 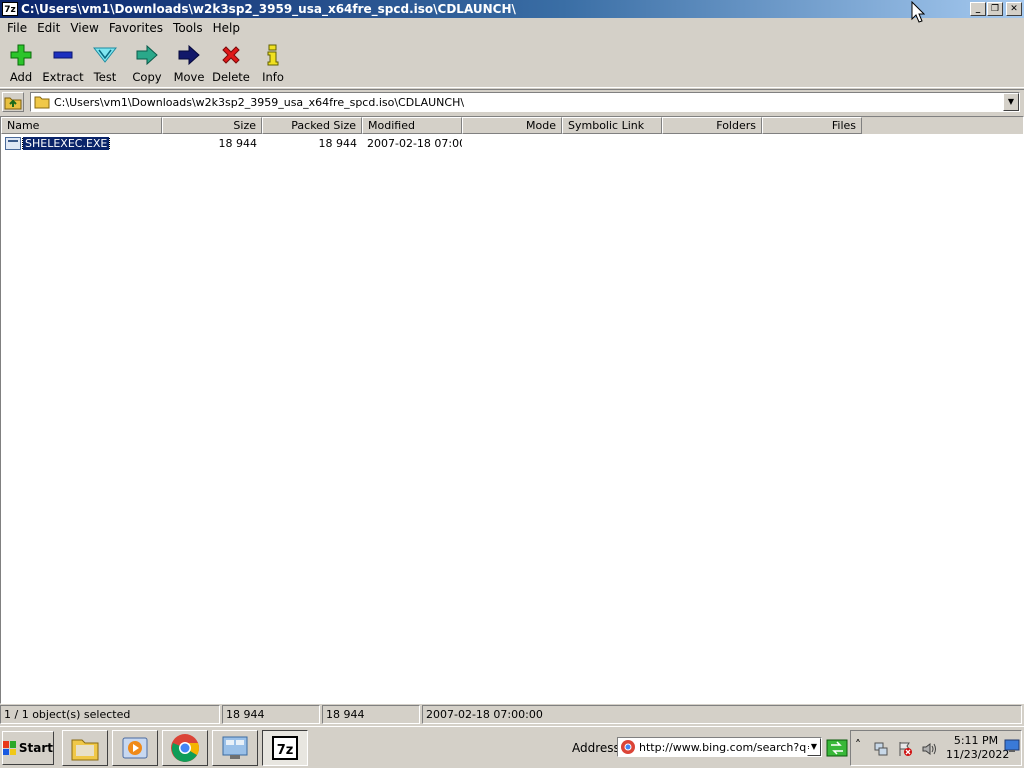 I want to click on delete-x-icon, so click(x=231, y=55).